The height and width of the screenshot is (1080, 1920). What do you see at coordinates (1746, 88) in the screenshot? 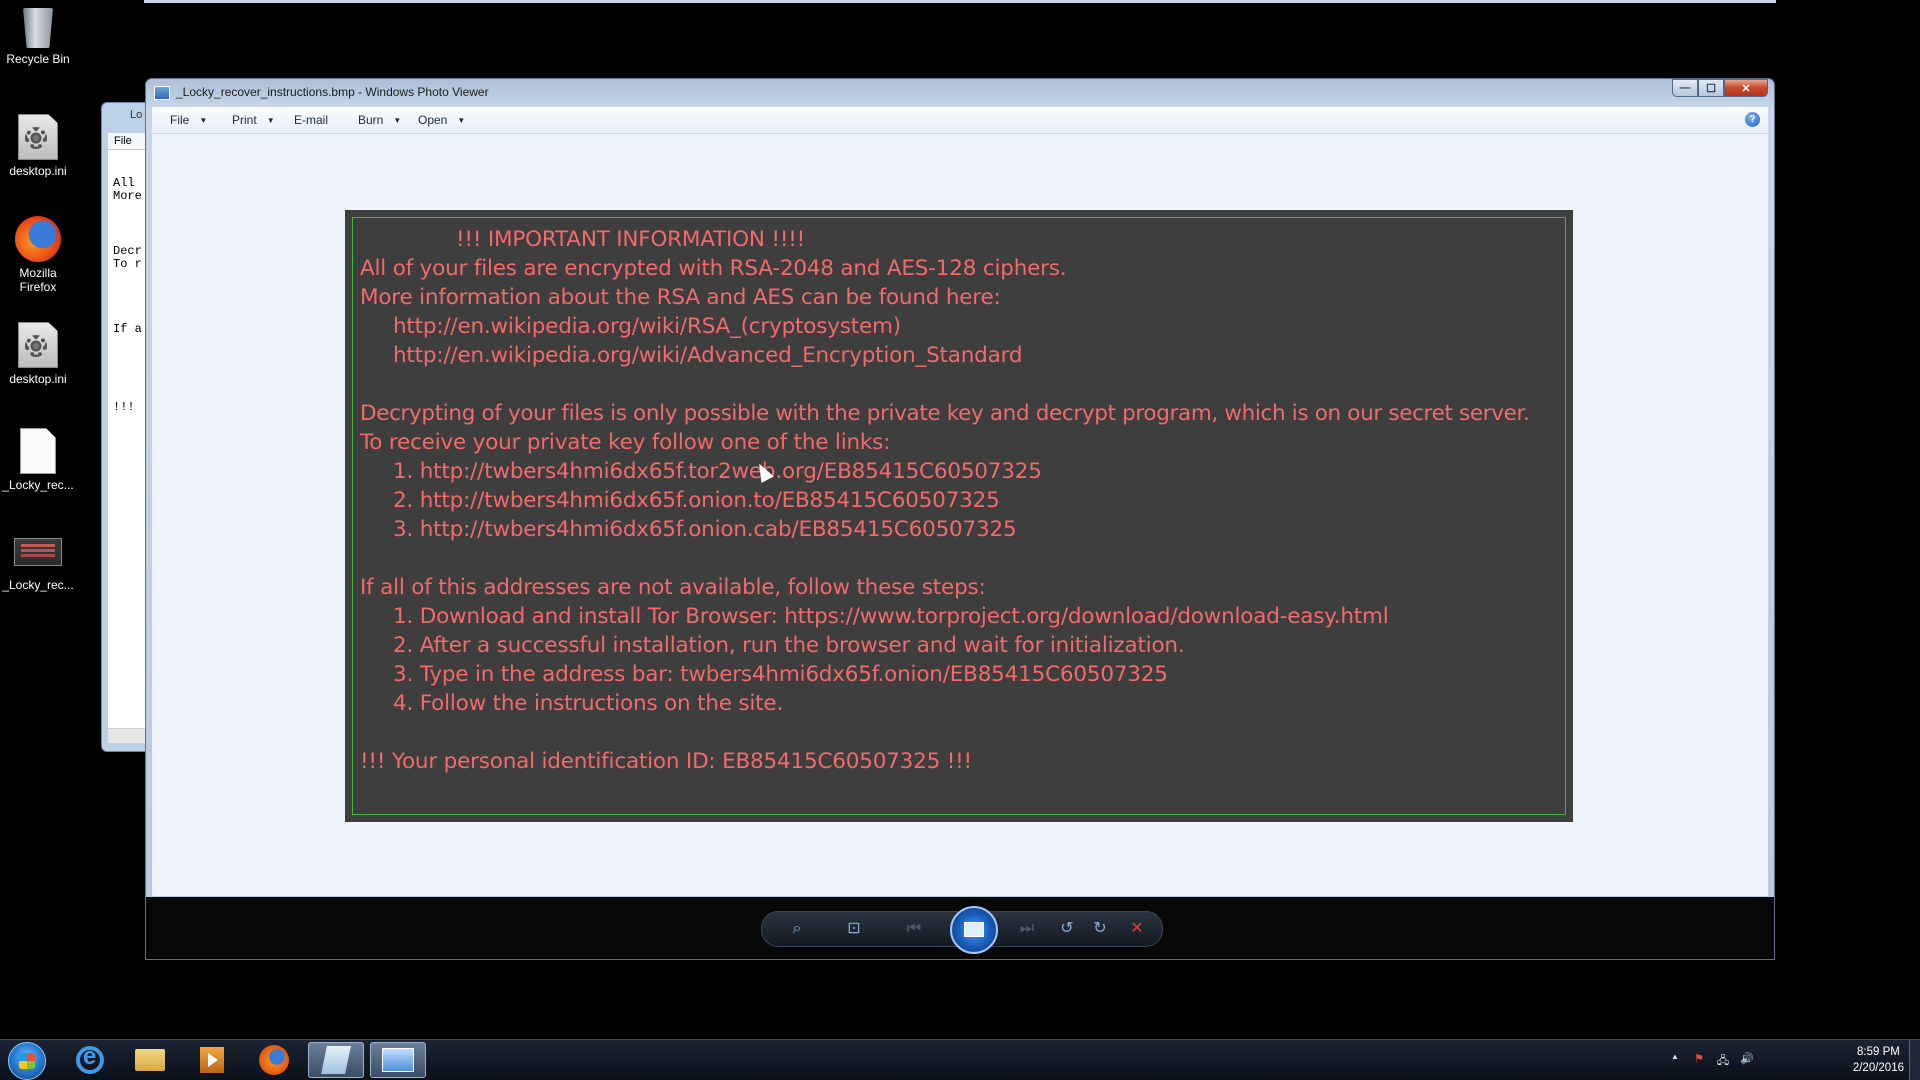
I see `close-button: ✕` at bounding box center [1746, 88].